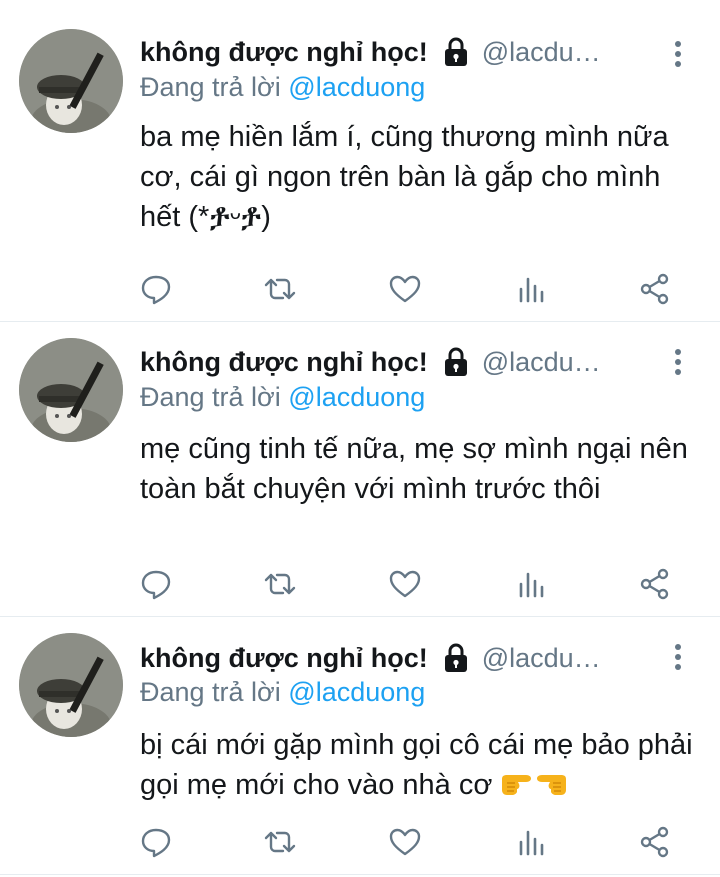  Describe the element at coordinates (551, 782) in the screenshot. I see `pointing-left-emoji` at that location.